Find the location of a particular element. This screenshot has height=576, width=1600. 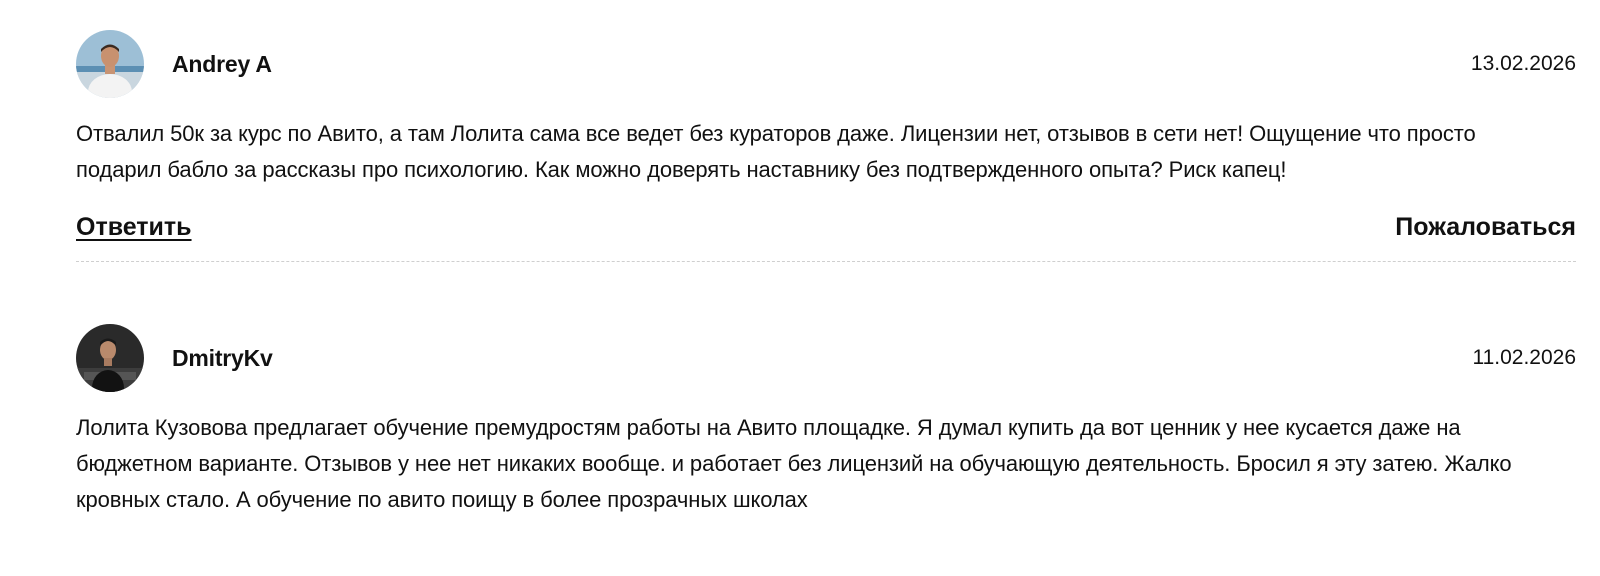

report-link: Пожаловаться is located at coordinates (1485, 227).